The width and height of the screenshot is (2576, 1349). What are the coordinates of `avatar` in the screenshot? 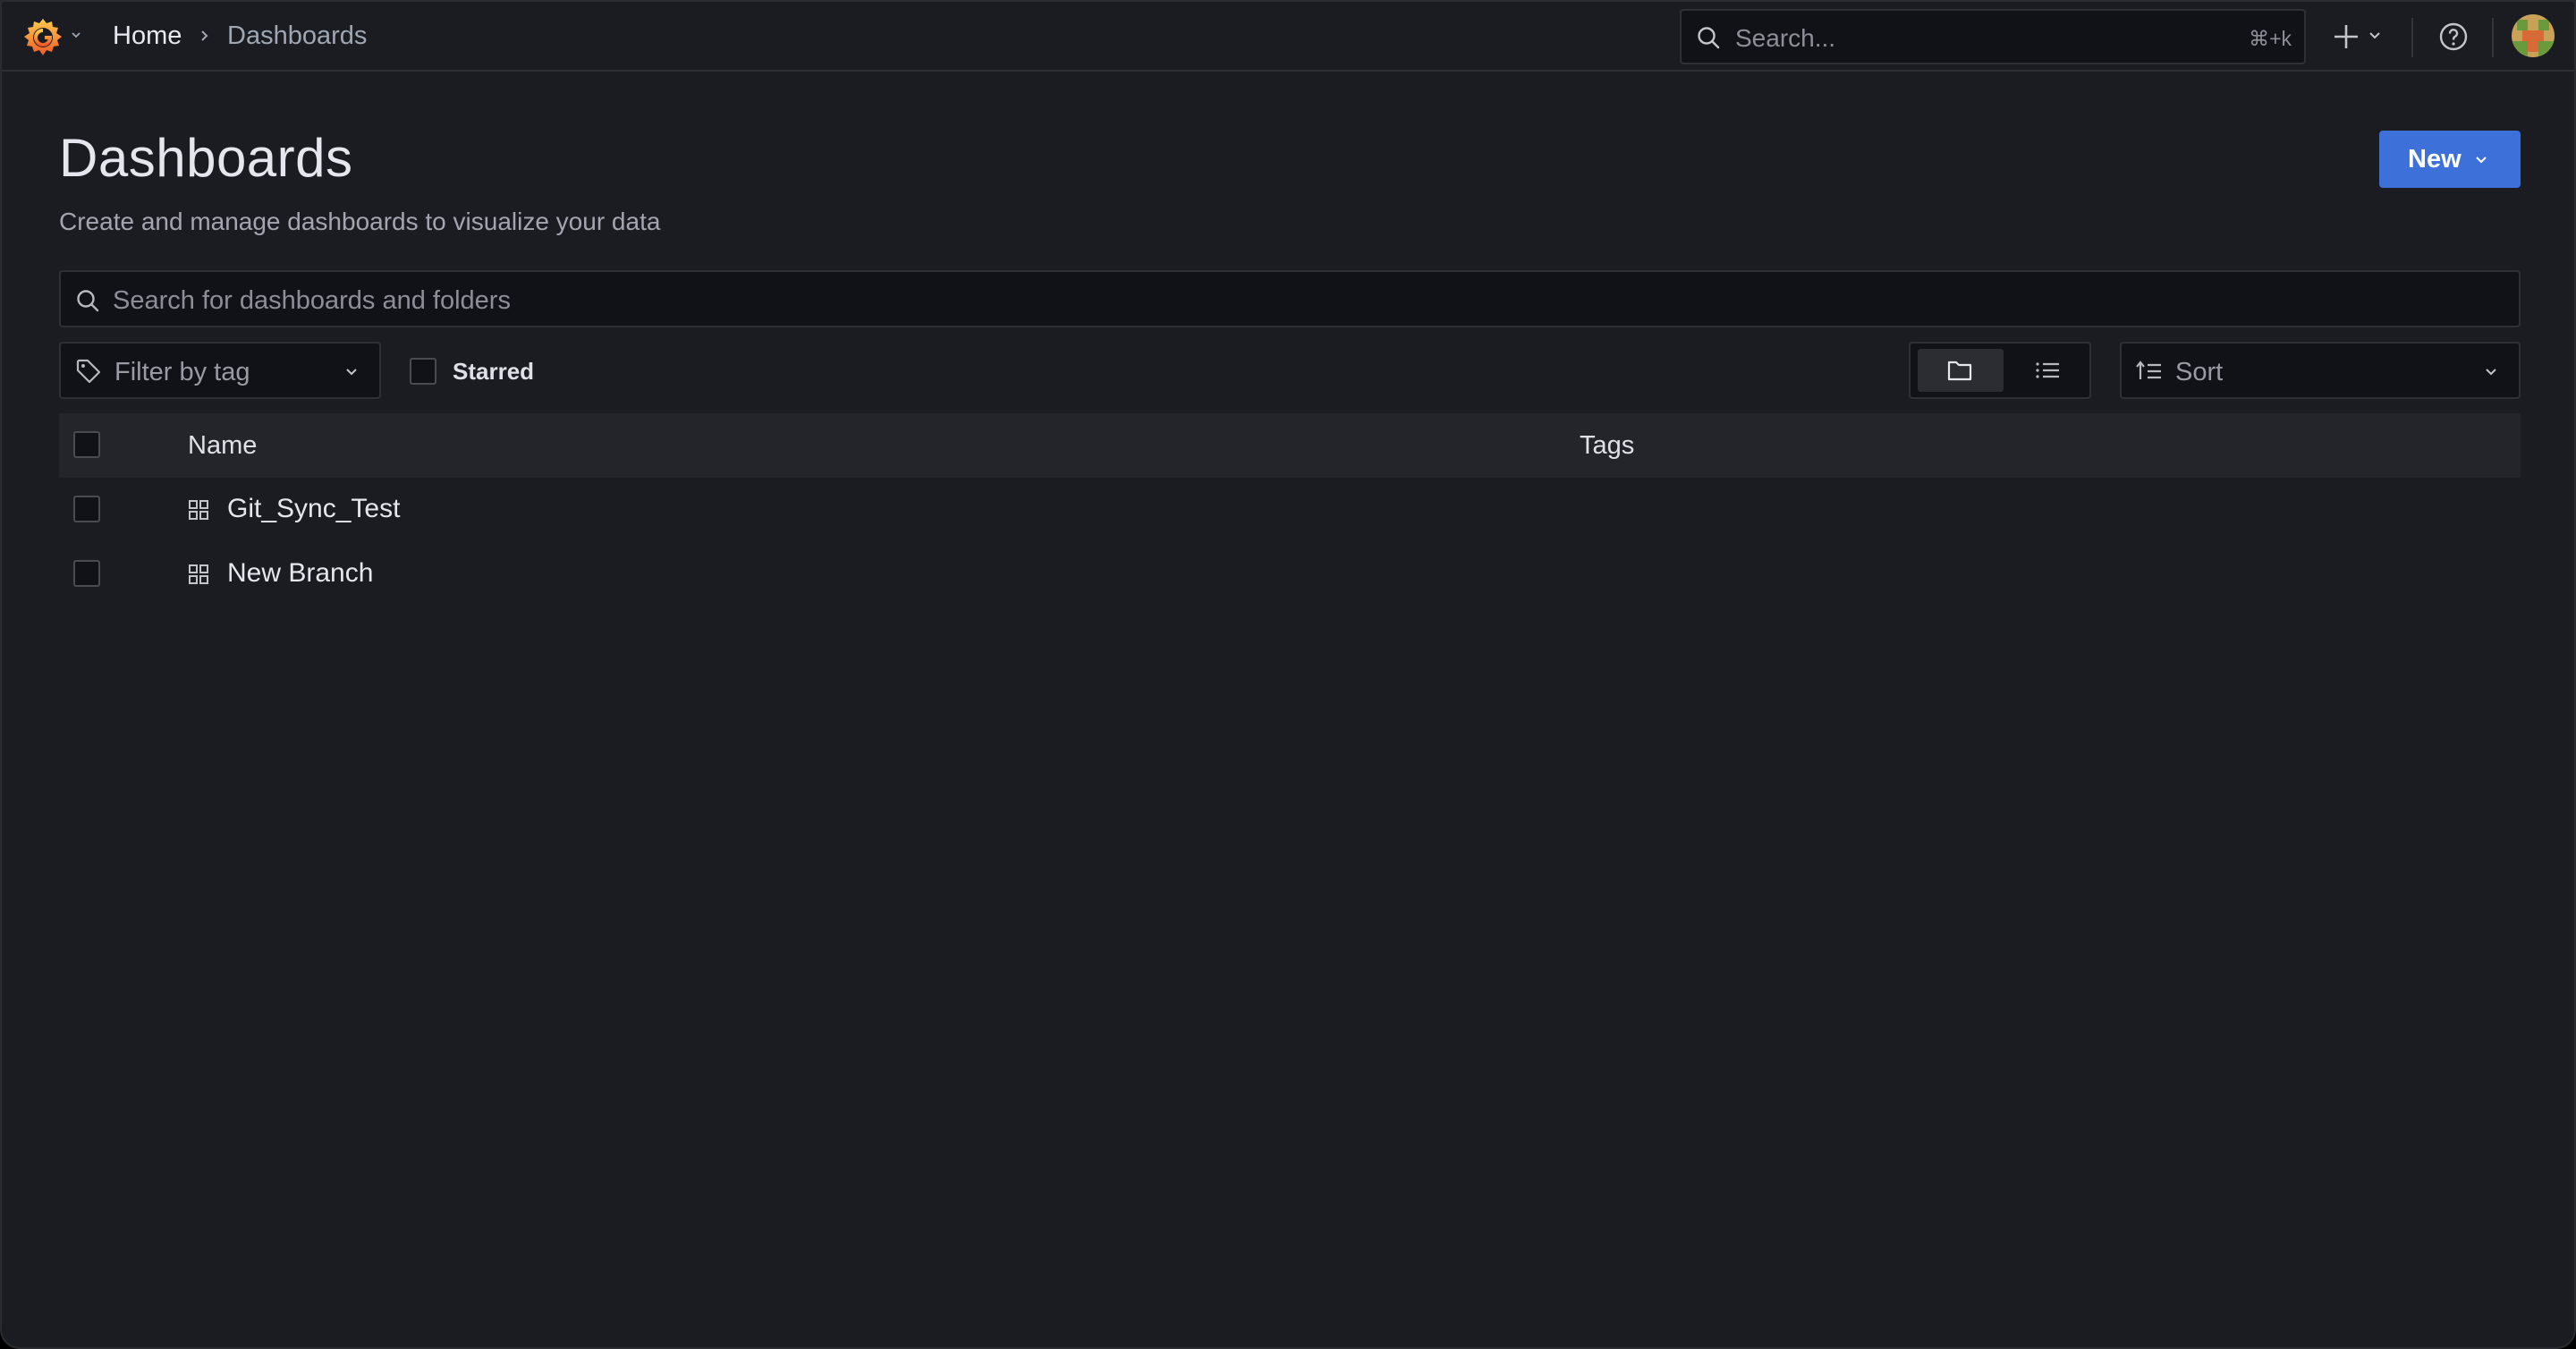 It's located at (2533, 35).